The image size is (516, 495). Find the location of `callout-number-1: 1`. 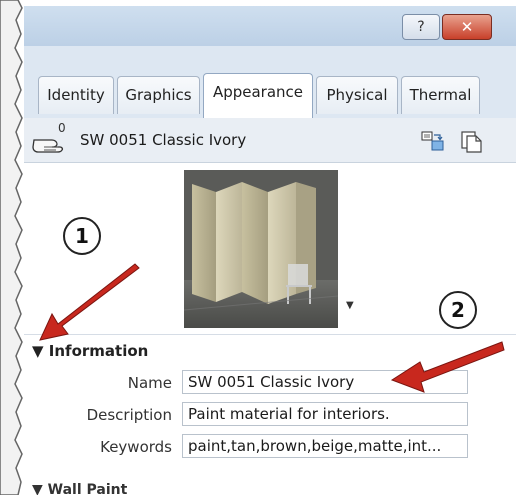

callout-number-1: 1 is located at coordinates (82, 236).